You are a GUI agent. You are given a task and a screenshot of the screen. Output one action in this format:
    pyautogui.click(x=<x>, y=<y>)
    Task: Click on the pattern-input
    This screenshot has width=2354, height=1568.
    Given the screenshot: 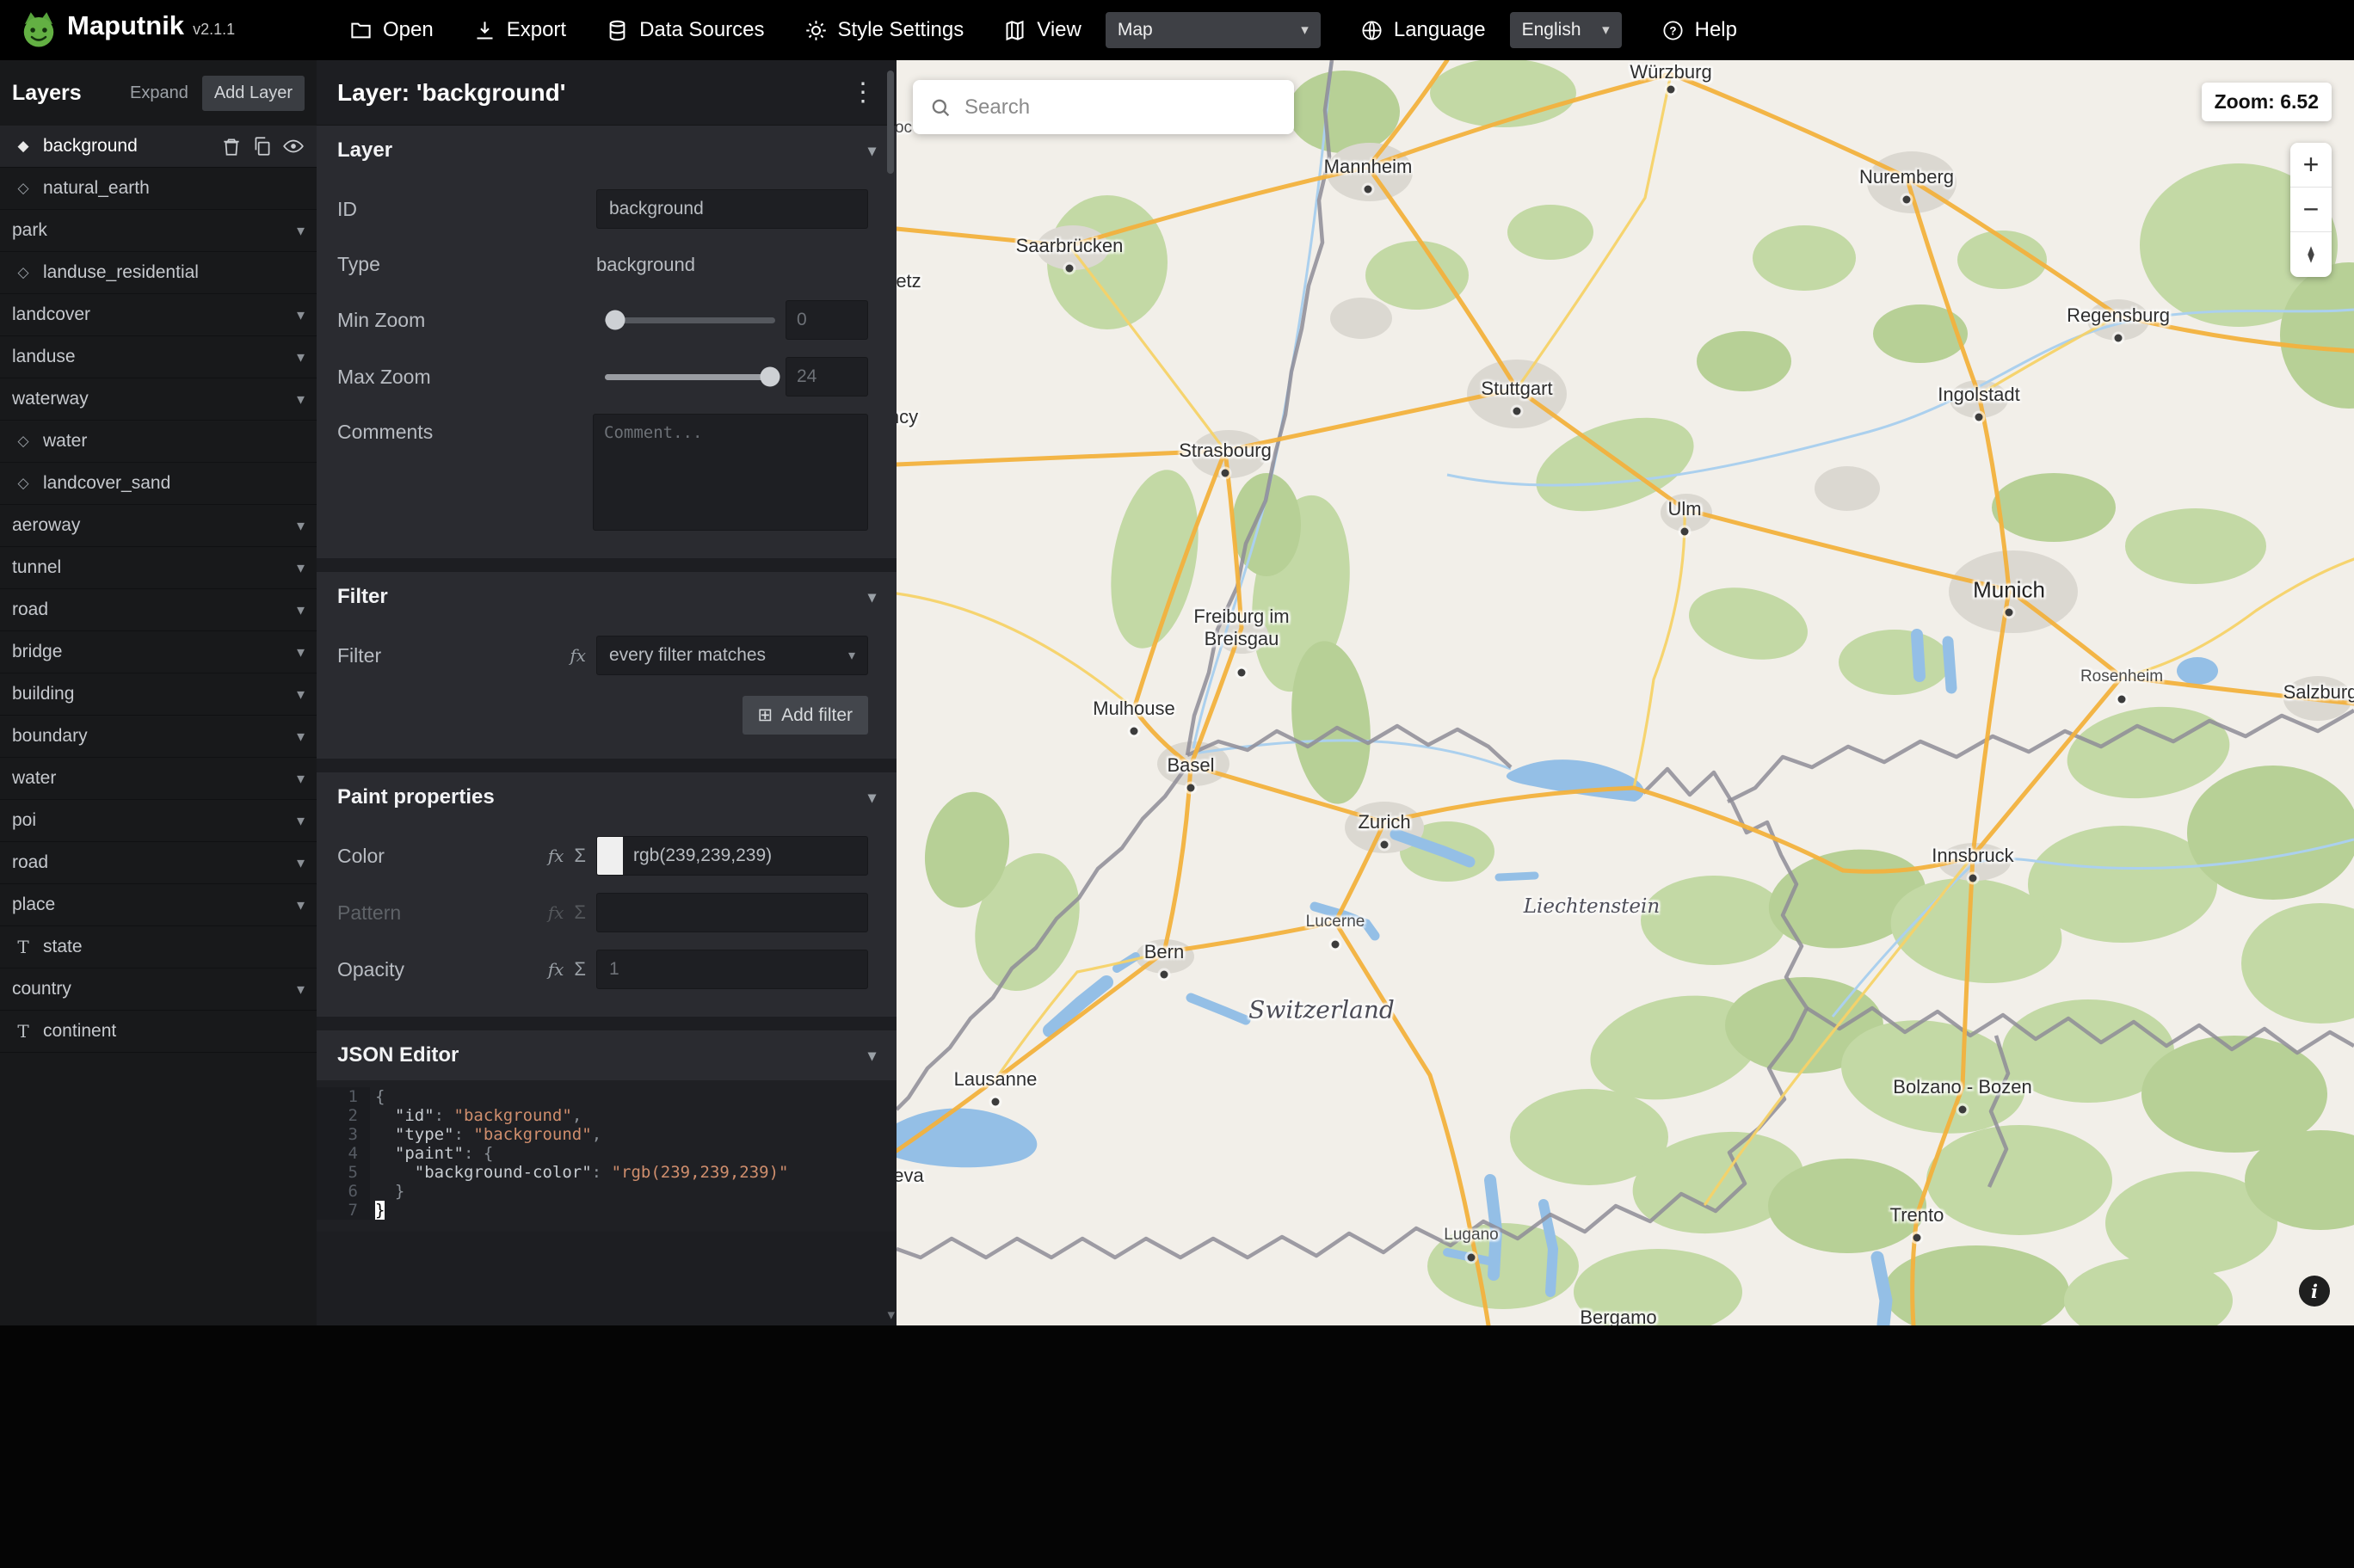 What is the action you would take?
    pyautogui.click(x=732, y=913)
    